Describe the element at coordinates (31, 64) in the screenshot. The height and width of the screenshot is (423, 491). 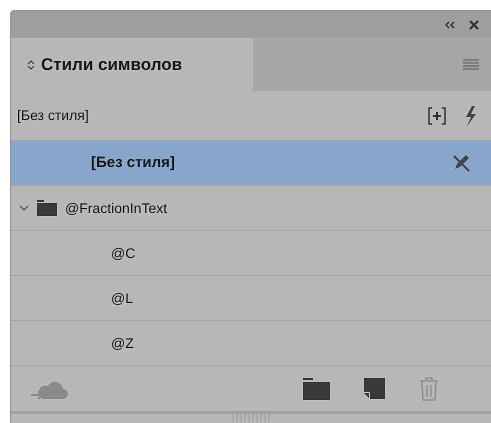
I see `up-down-icon` at that location.